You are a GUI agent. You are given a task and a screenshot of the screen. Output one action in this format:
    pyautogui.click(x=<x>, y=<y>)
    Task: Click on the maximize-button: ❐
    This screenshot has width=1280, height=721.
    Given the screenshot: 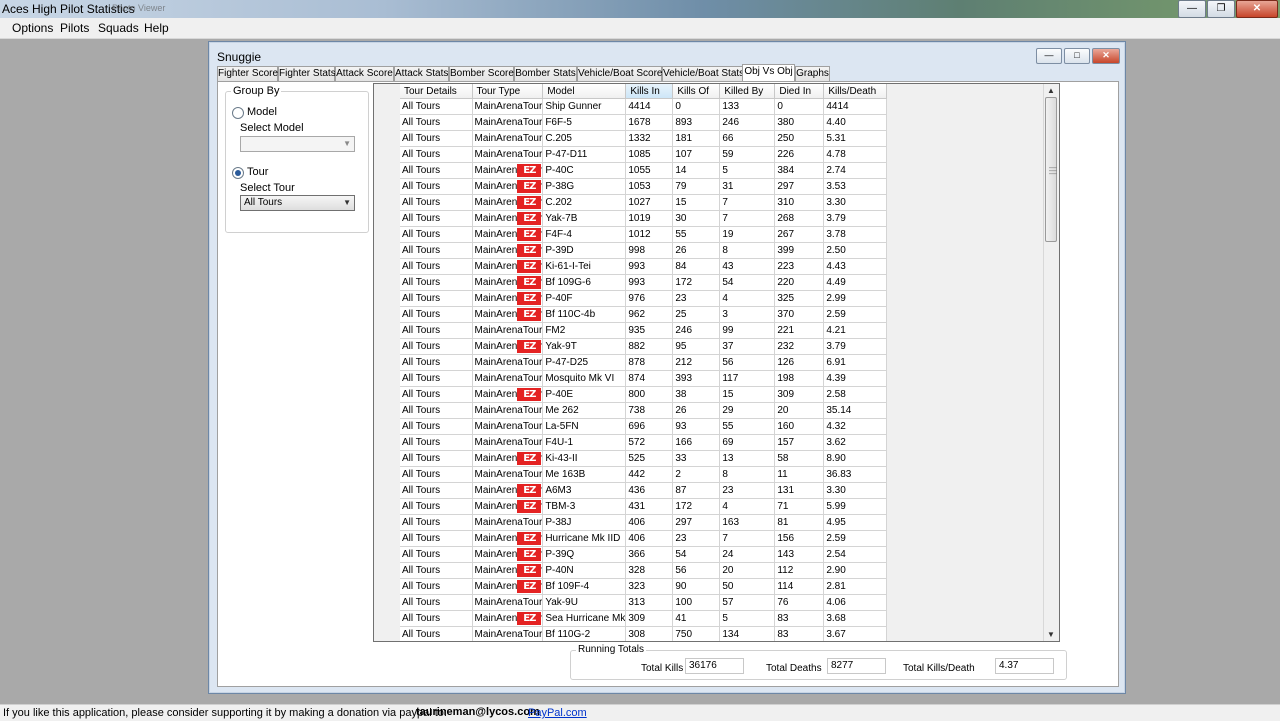 What is the action you would take?
    pyautogui.click(x=1221, y=9)
    